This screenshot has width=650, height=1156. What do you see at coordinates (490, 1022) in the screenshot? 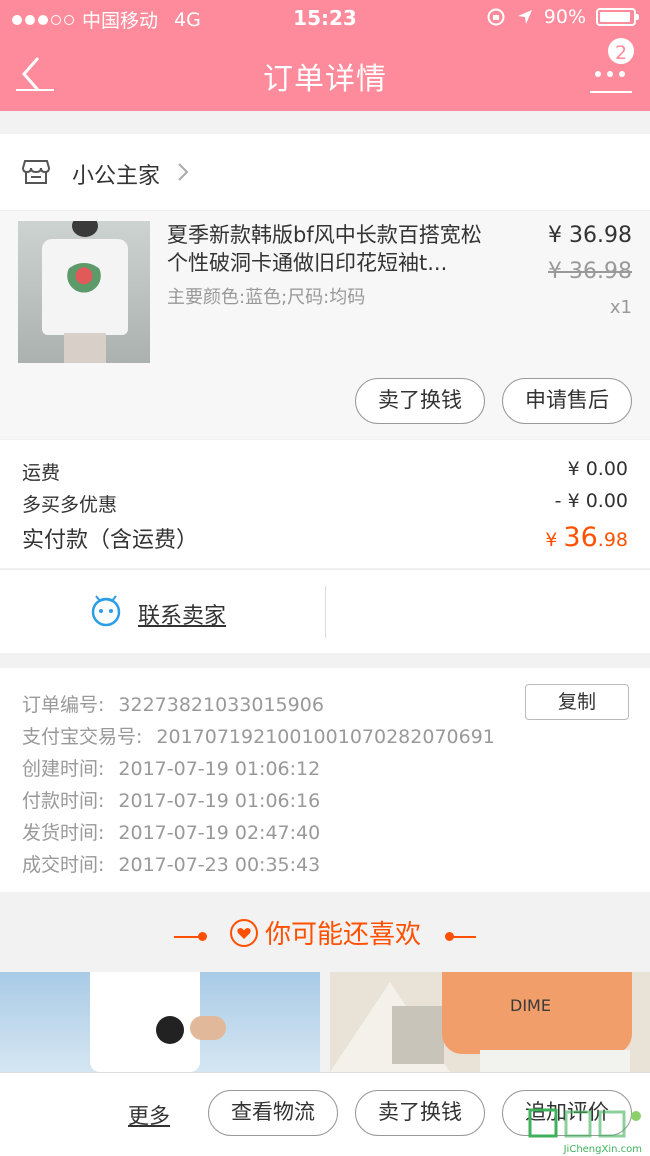
I see `recommend-item-image: DIME` at bounding box center [490, 1022].